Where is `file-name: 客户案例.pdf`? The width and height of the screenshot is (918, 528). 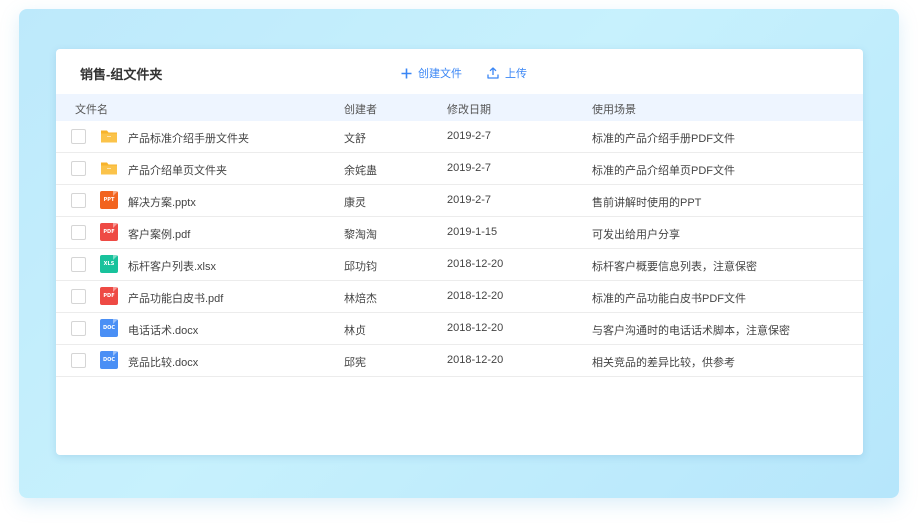
file-name: 客户案例.pdf is located at coordinates (159, 234).